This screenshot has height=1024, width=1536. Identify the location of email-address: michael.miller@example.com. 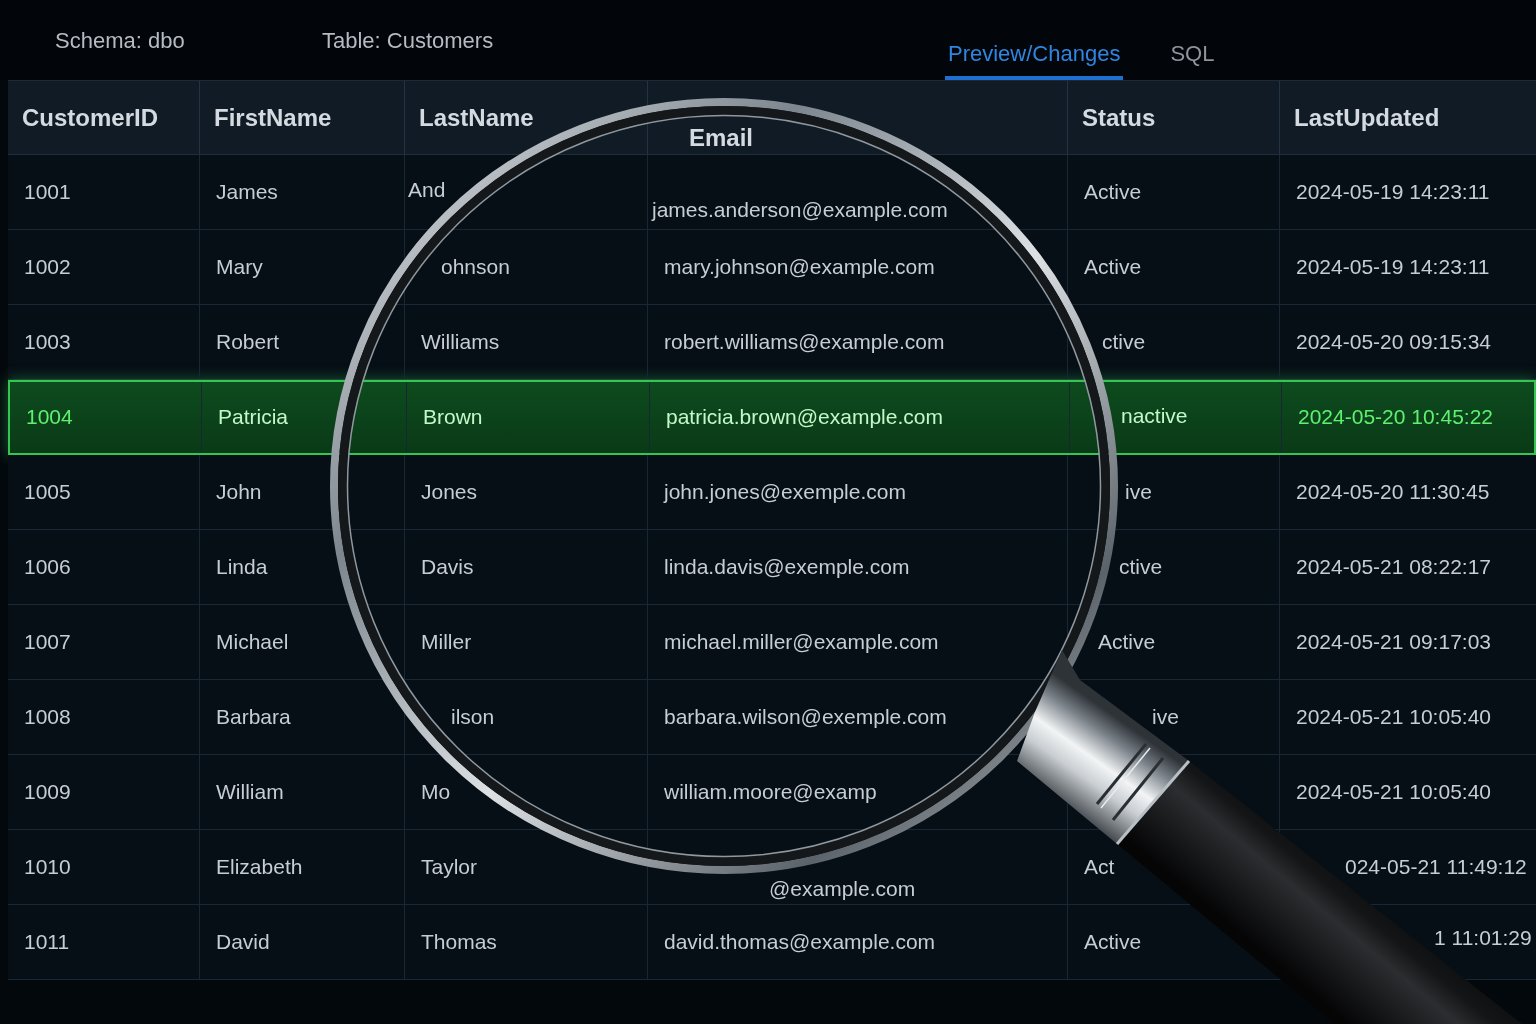
(801, 642).